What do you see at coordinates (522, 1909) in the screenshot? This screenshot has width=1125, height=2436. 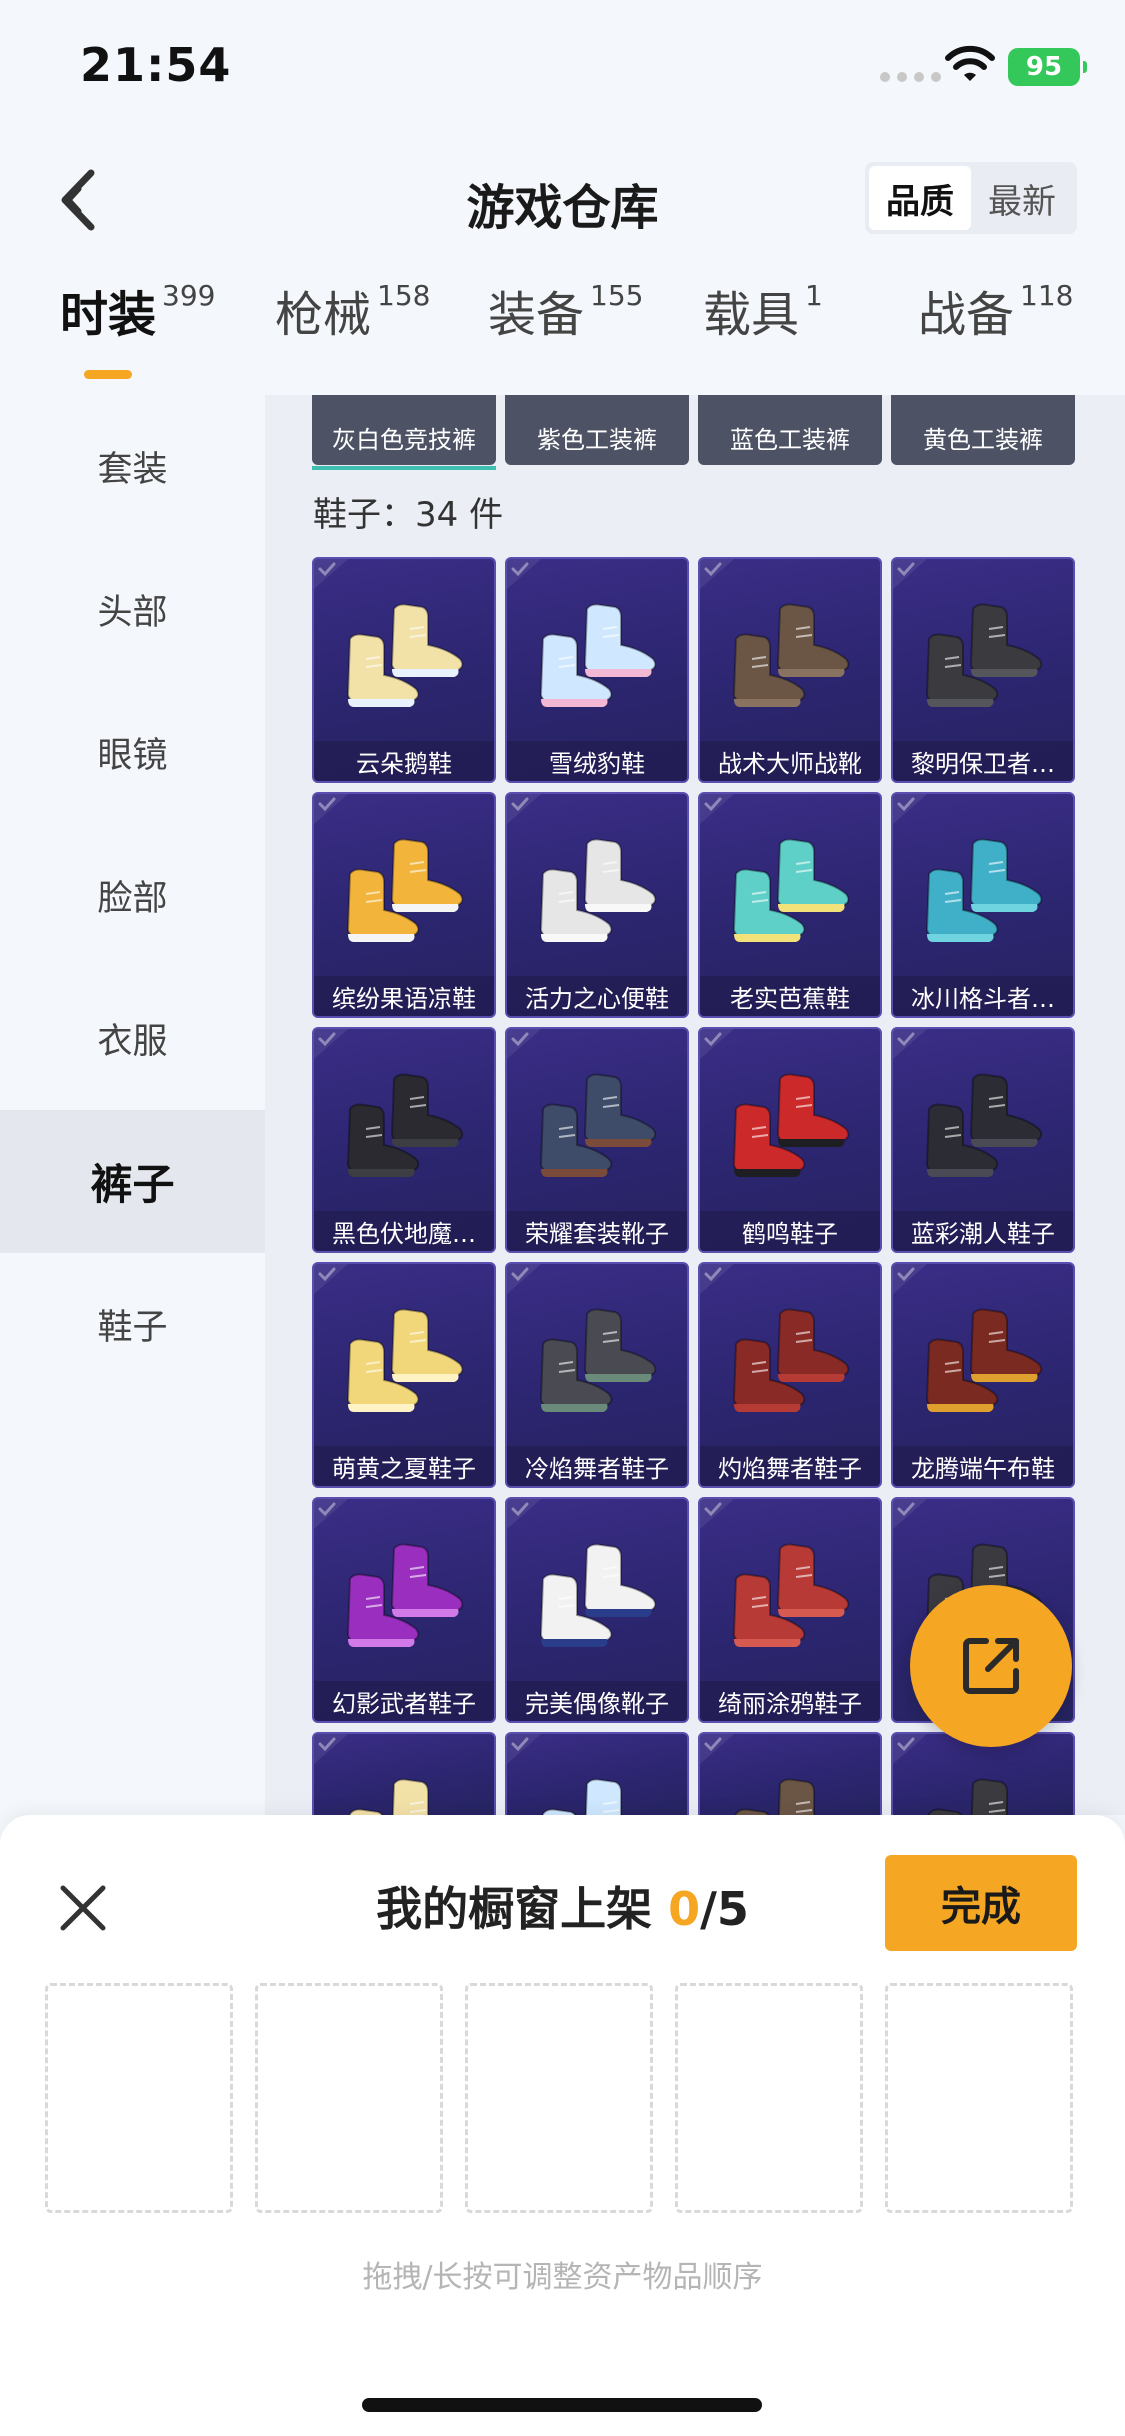 I see `sheet-title-text: 我的橱窗上架` at bounding box center [522, 1909].